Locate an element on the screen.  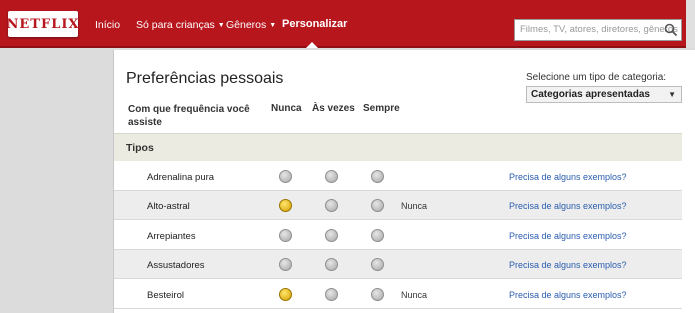
frequency-question-header: Com que frequência você assiste is located at coordinates (189, 116).